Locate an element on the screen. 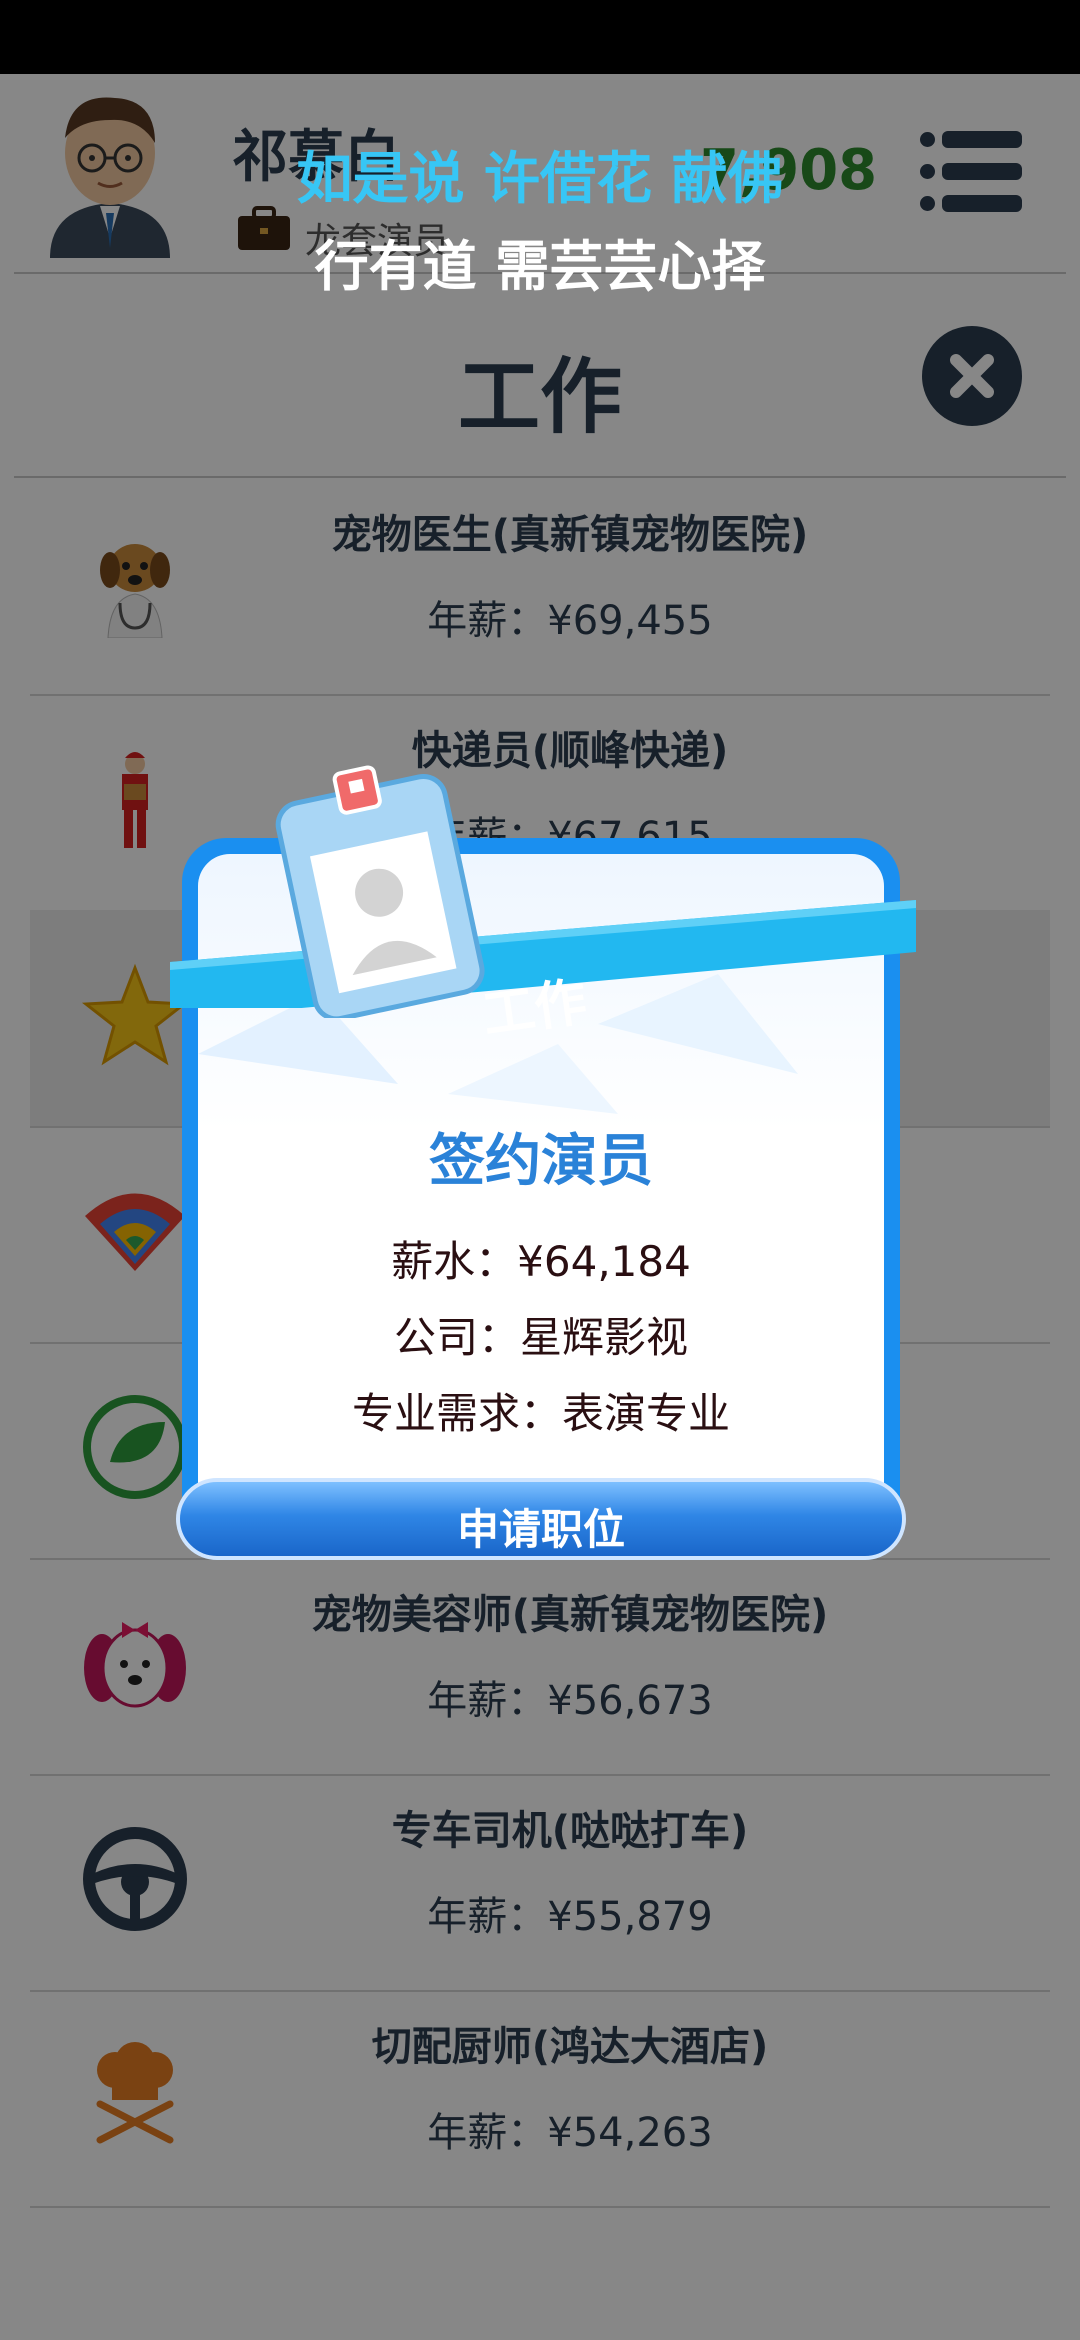 The width and height of the screenshot is (1080, 2340). apply-job-label: 申请职位 is located at coordinates (540, 1529).